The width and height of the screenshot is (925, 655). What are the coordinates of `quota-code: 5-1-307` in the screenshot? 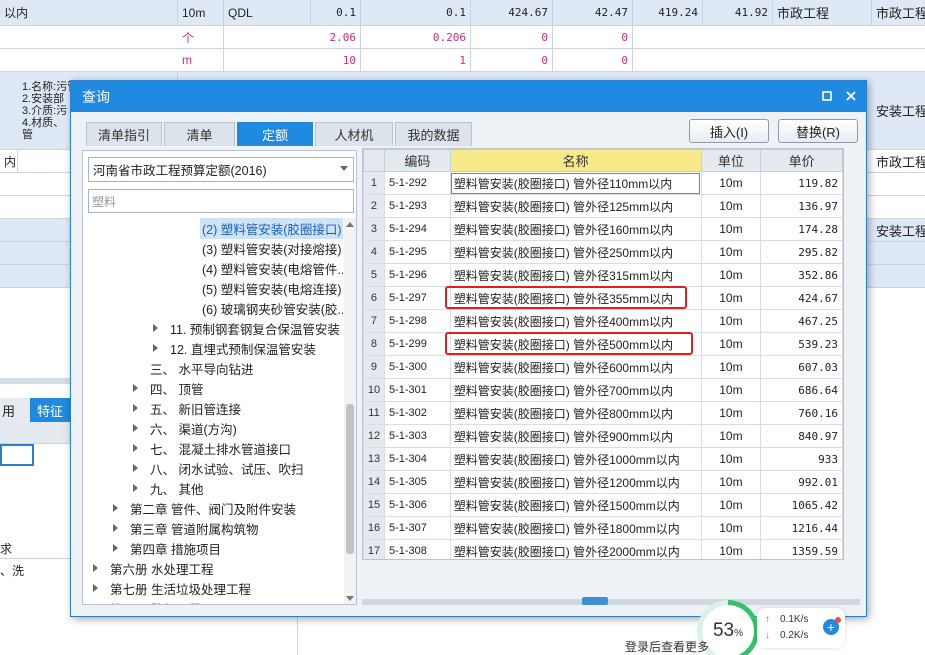 It's located at (417, 528).